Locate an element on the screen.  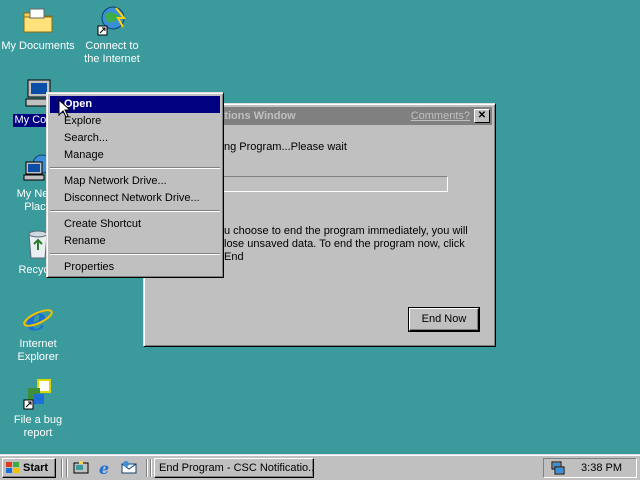
system-tray: 3:38 PM is located at coordinates (590, 468).